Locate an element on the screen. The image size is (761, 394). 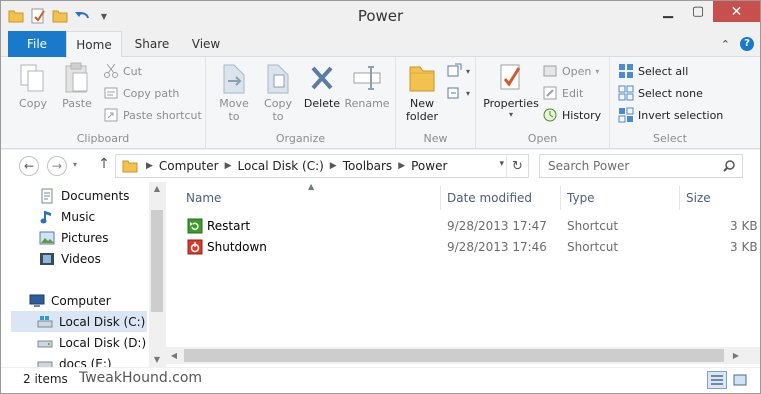
edit-button: Edit is located at coordinates (562, 93).